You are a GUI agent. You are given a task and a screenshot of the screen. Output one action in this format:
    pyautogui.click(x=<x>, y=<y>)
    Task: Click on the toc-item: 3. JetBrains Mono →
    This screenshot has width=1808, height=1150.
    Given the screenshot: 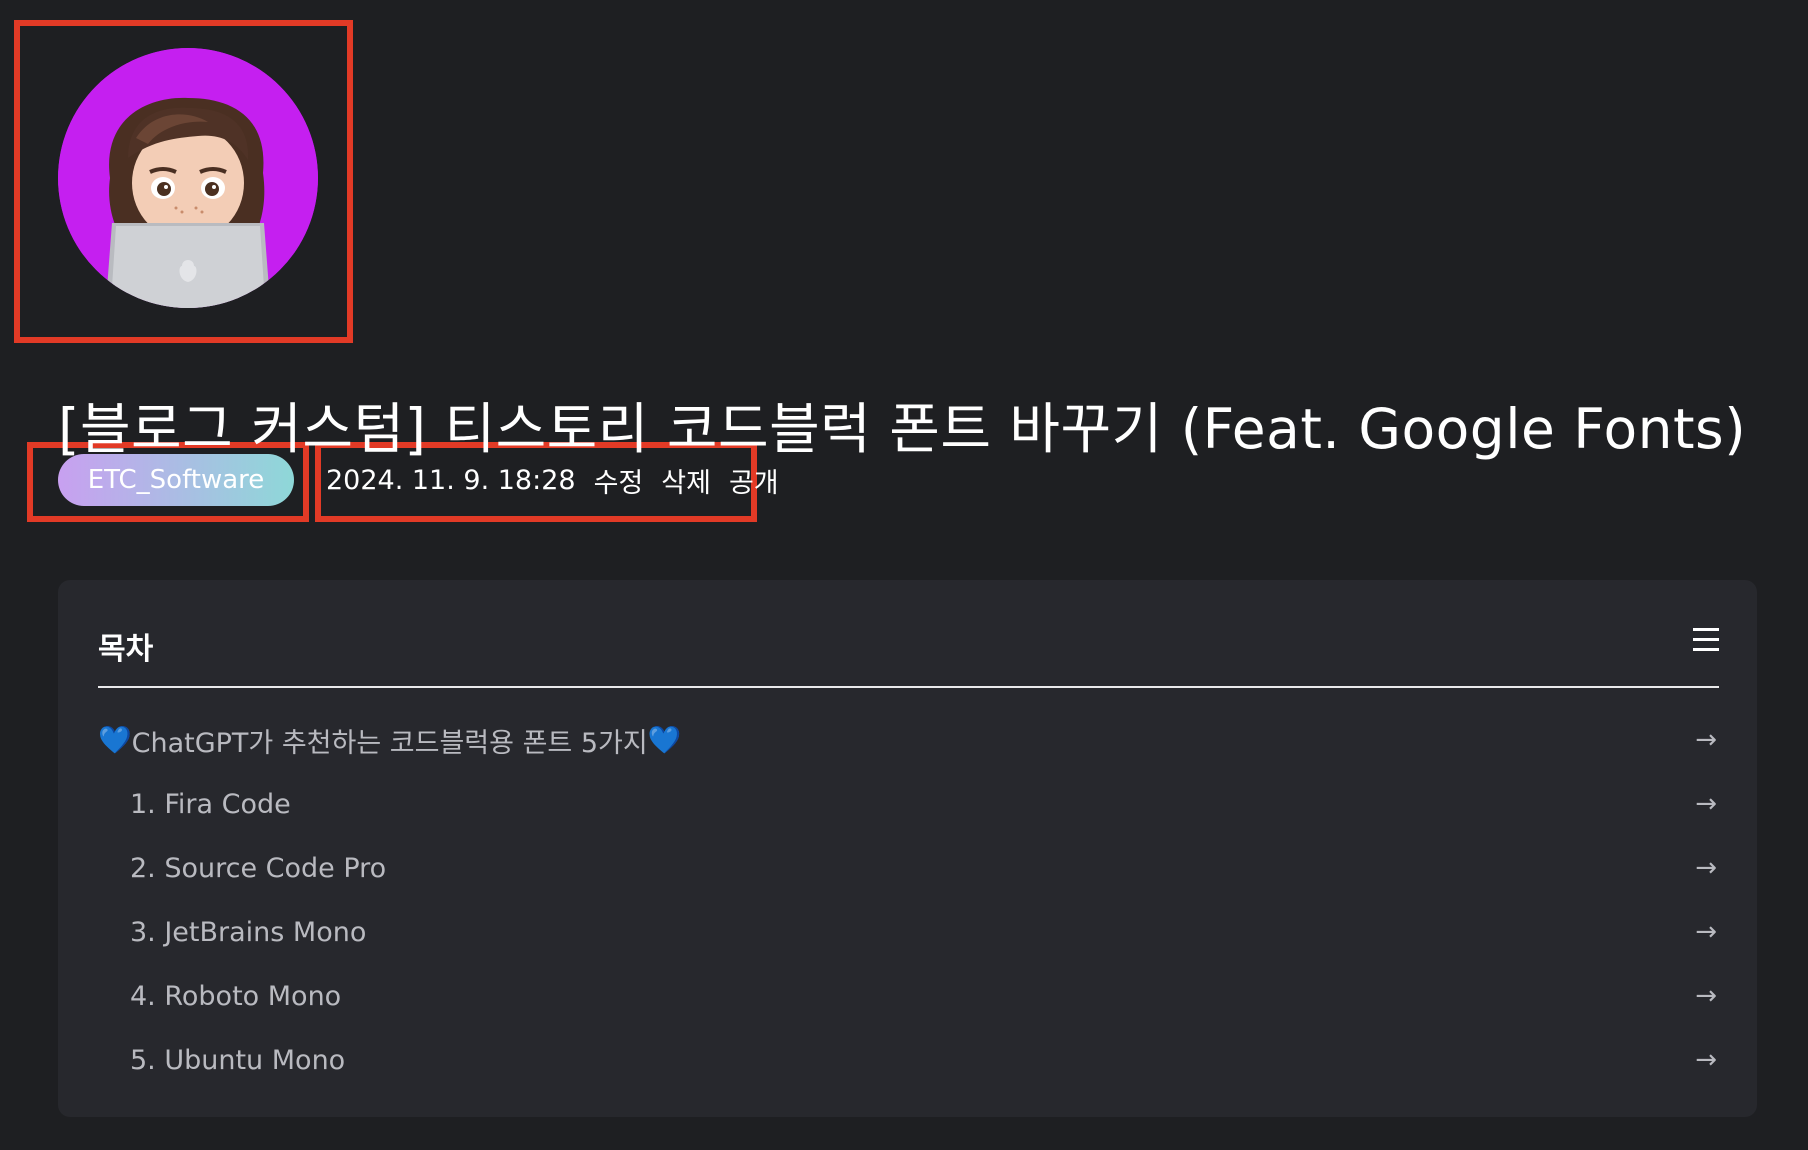 What is the action you would take?
    pyautogui.click(x=908, y=932)
    